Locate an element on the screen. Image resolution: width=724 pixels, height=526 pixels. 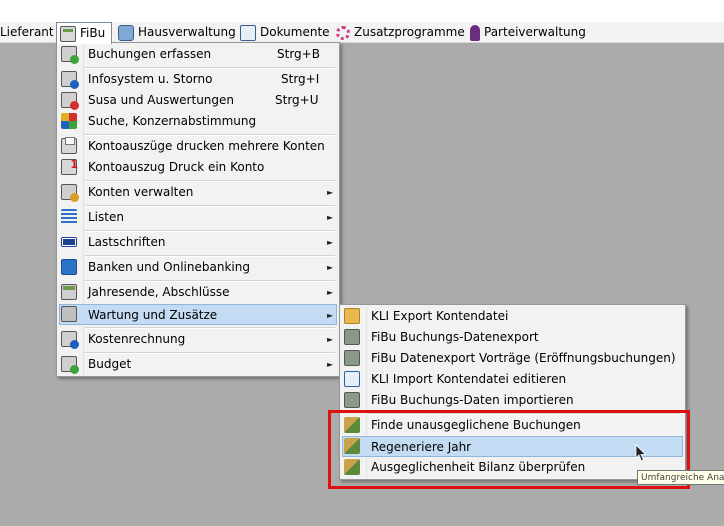
menuitem-label: Susa und Auswertungen is located at coordinates (161, 100).